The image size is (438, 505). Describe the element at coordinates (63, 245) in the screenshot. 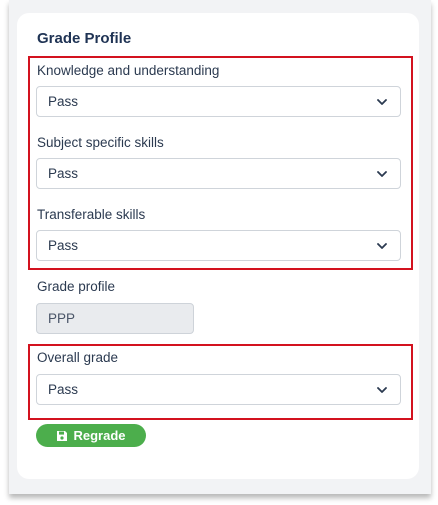

I see `transferable-skills-select-value: Pass` at that location.